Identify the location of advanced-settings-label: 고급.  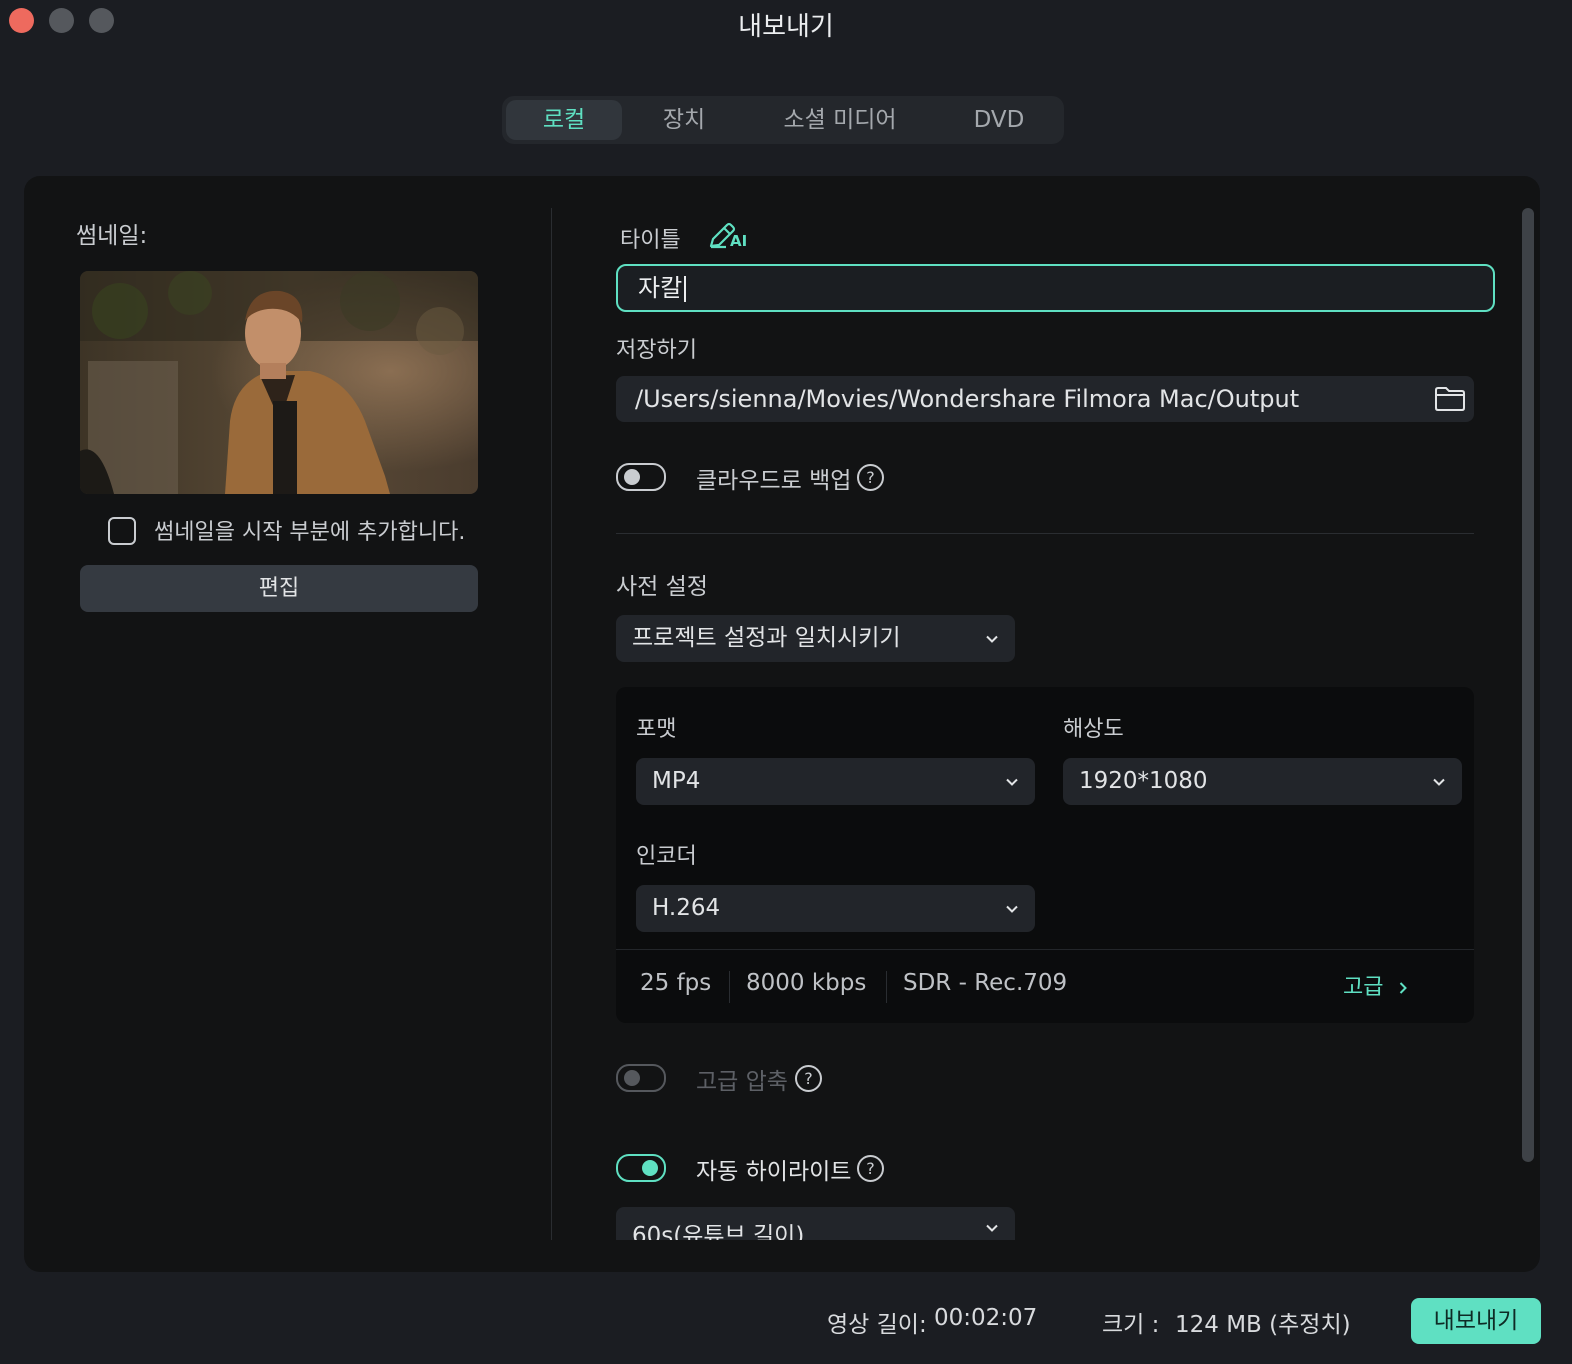
(1363, 987).